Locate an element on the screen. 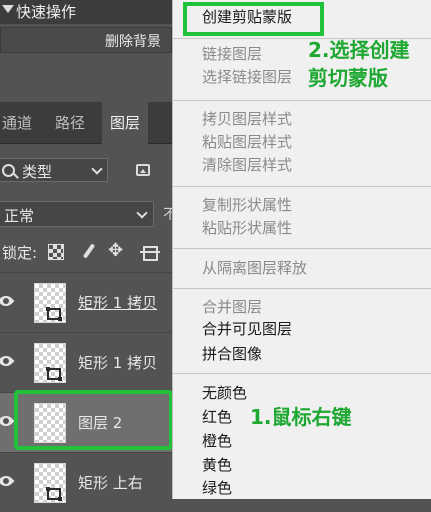 This screenshot has width=431, height=512. blend-mode-select: 正常 is located at coordinates (77, 214).